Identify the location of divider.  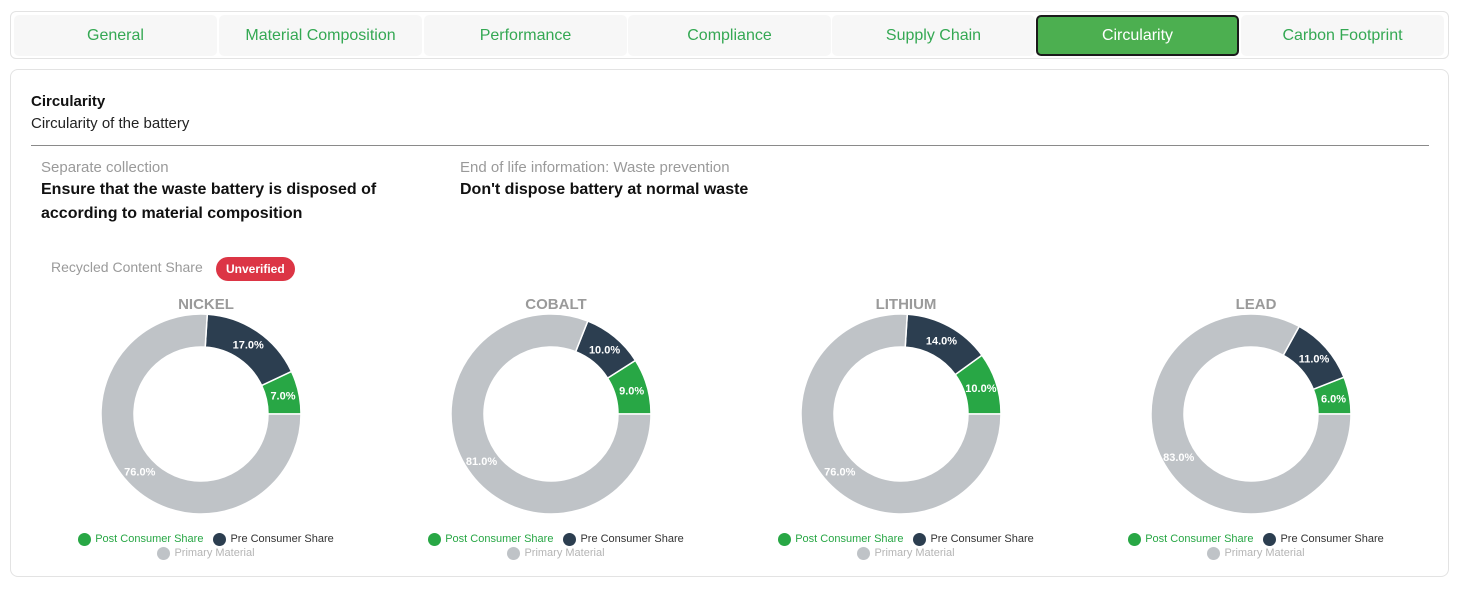
(730, 145).